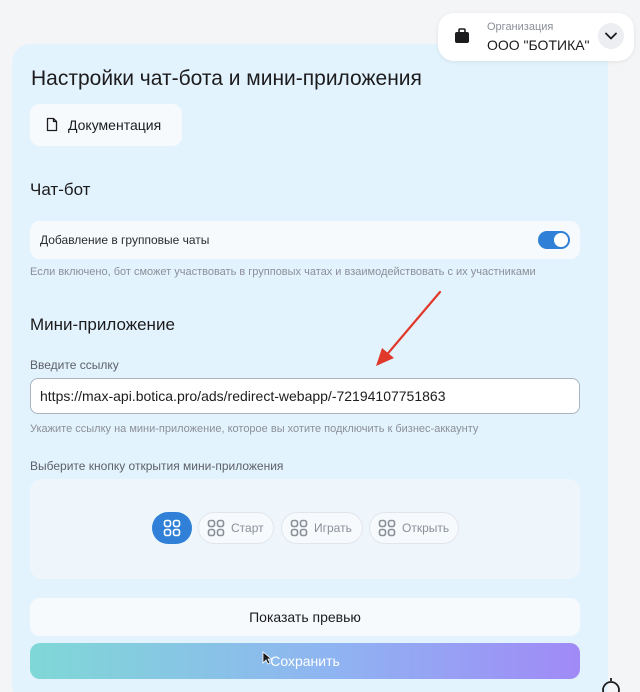 The height and width of the screenshot is (692, 640). Describe the element at coordinates (305, 240) in the screenshot. I see `group-chats-setting: Добавление в групповые чаты` at that location.